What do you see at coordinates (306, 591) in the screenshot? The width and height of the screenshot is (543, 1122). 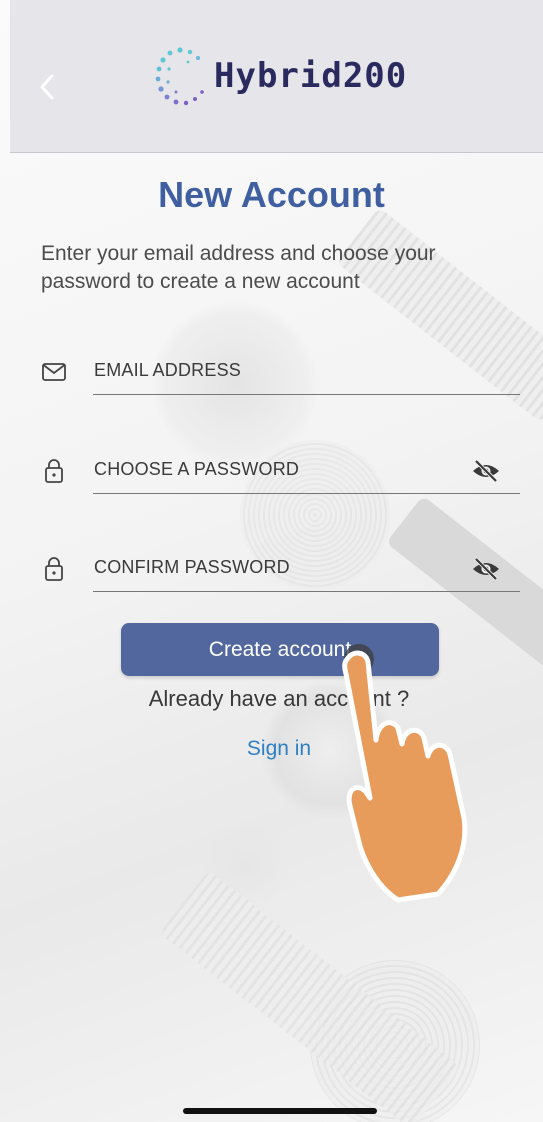 I see `confirm-password-underline` at bounding box center [306, 591].